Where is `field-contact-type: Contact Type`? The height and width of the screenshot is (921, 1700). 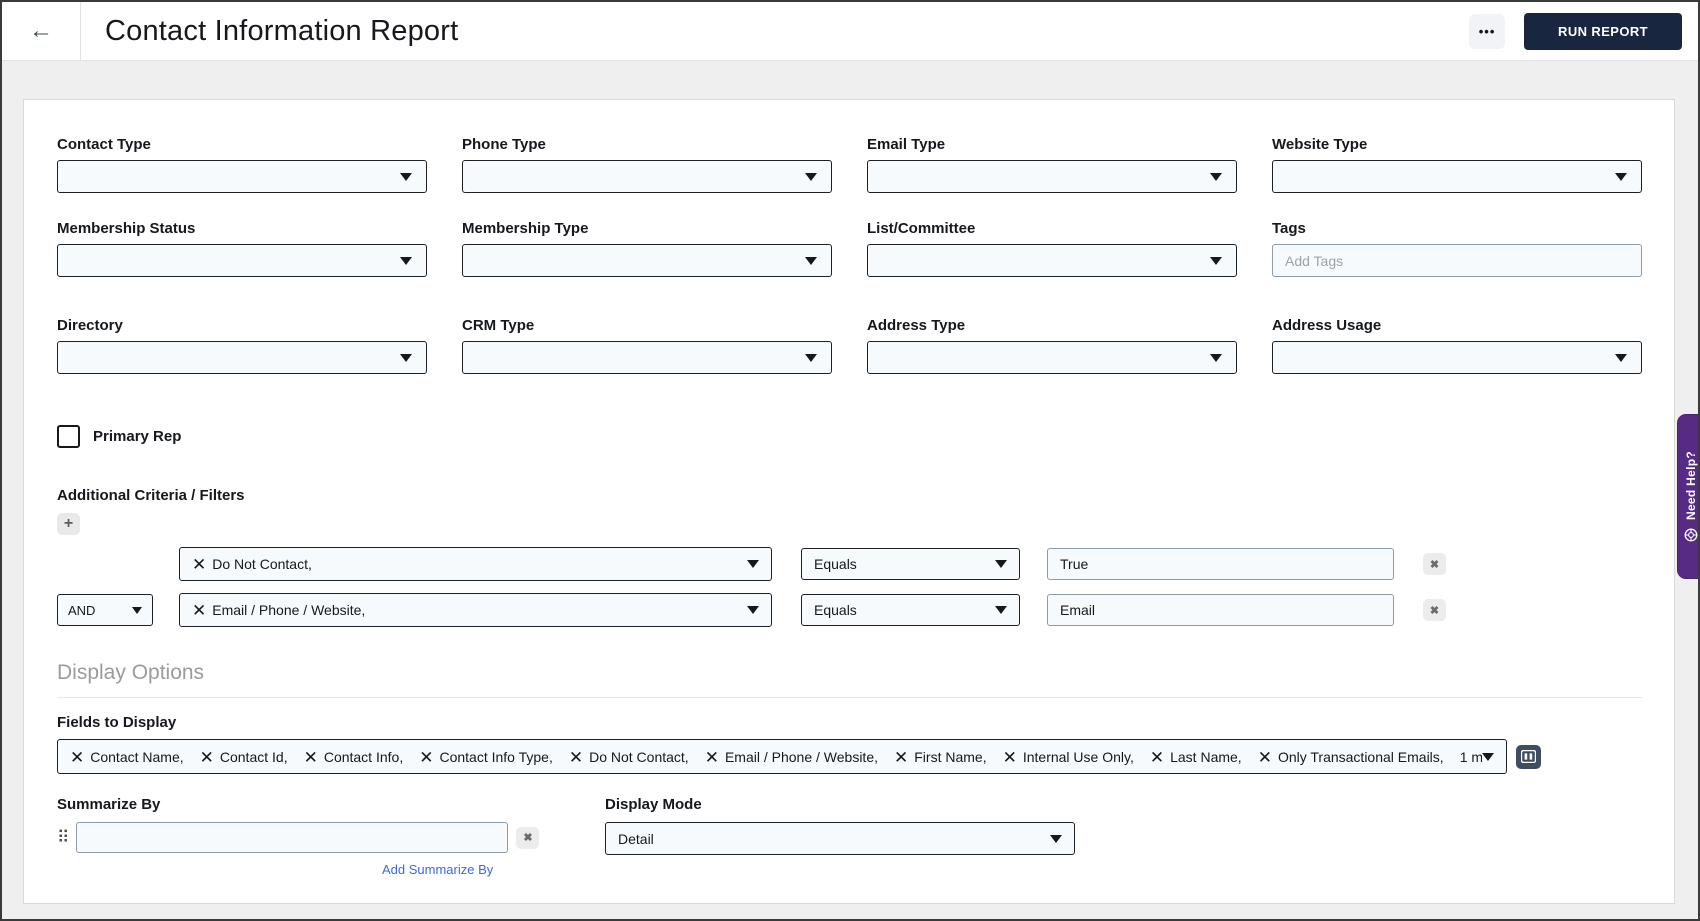 field-contact-type: Contact Type is located at coordinates (242, 164).